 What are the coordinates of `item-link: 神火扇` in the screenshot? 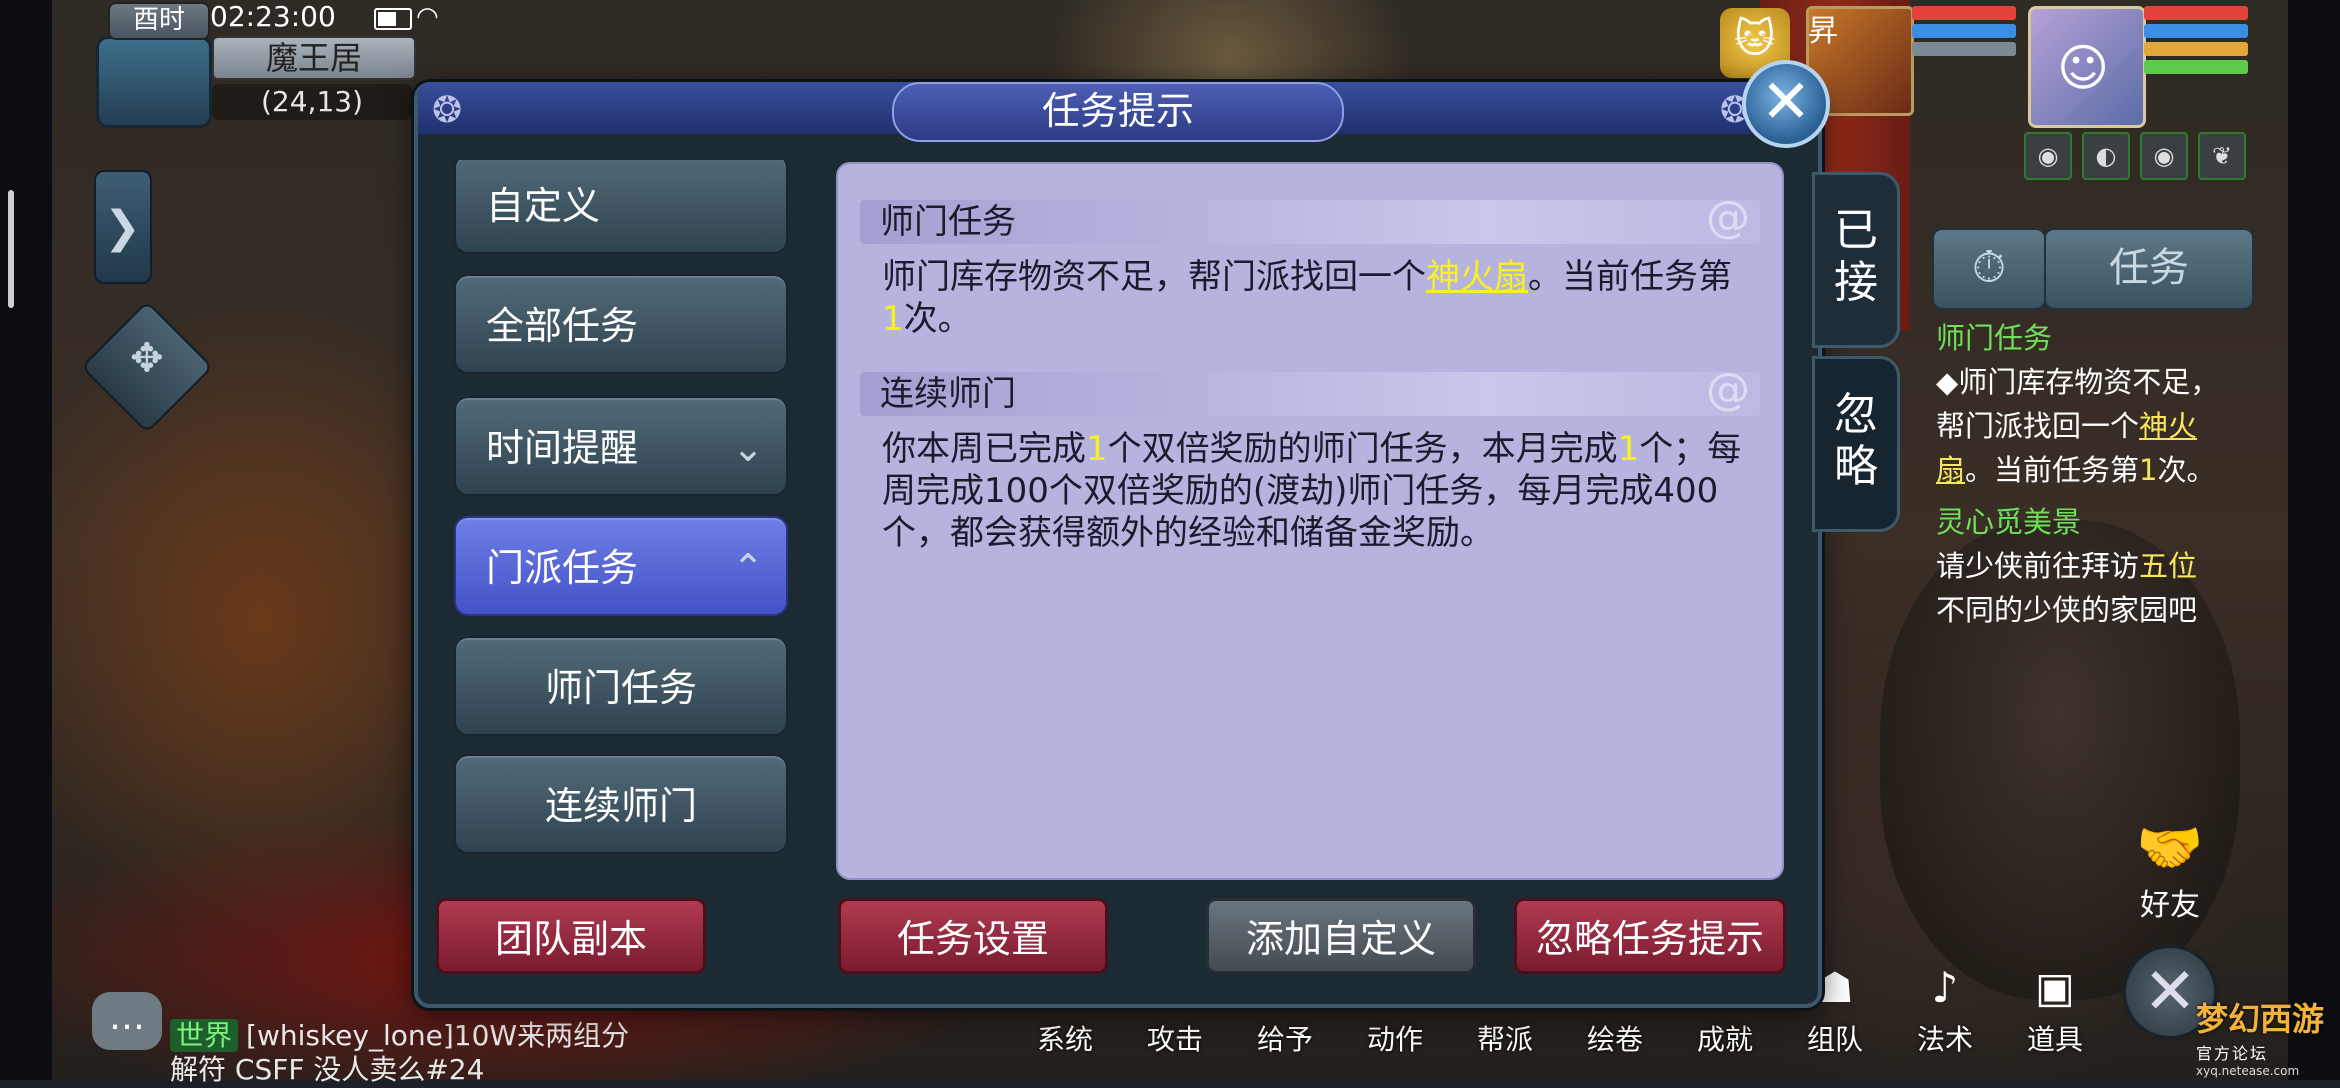 It's located at (1477, 277).